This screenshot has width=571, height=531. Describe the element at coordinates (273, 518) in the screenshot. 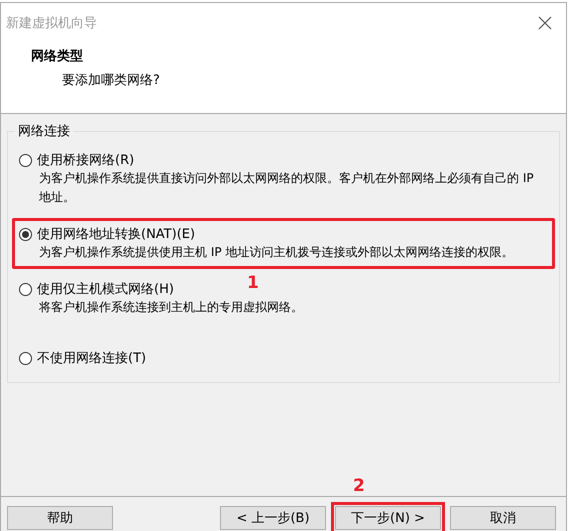

I see `dialog-button: < 上一步(B)` at that location.